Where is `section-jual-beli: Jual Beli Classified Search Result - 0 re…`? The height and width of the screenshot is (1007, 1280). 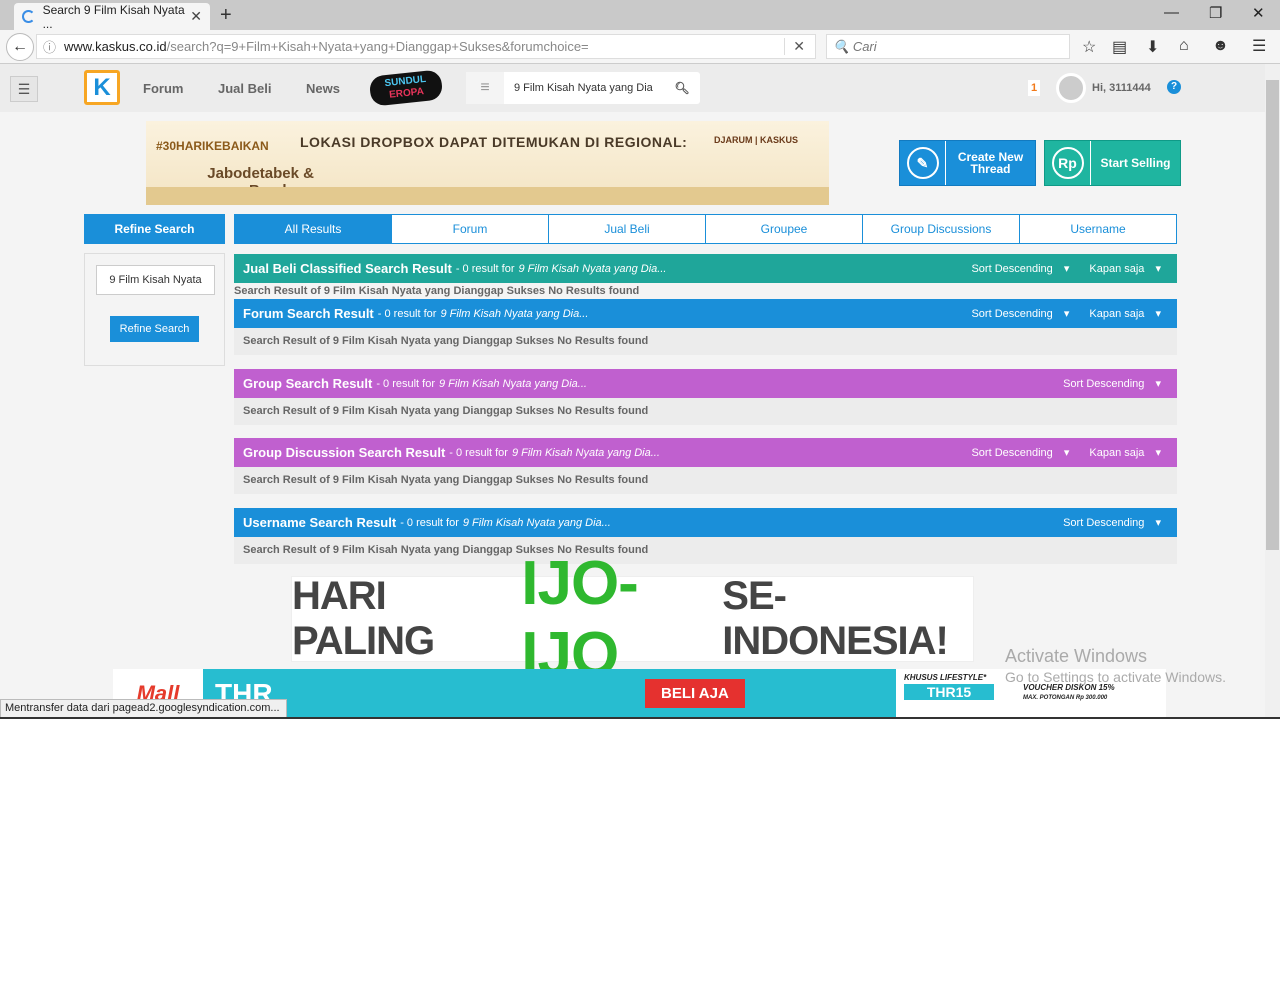 section-jual-beli: Jual Beli Classified Search Result - 0 re… is located at coordinates (705, 276).